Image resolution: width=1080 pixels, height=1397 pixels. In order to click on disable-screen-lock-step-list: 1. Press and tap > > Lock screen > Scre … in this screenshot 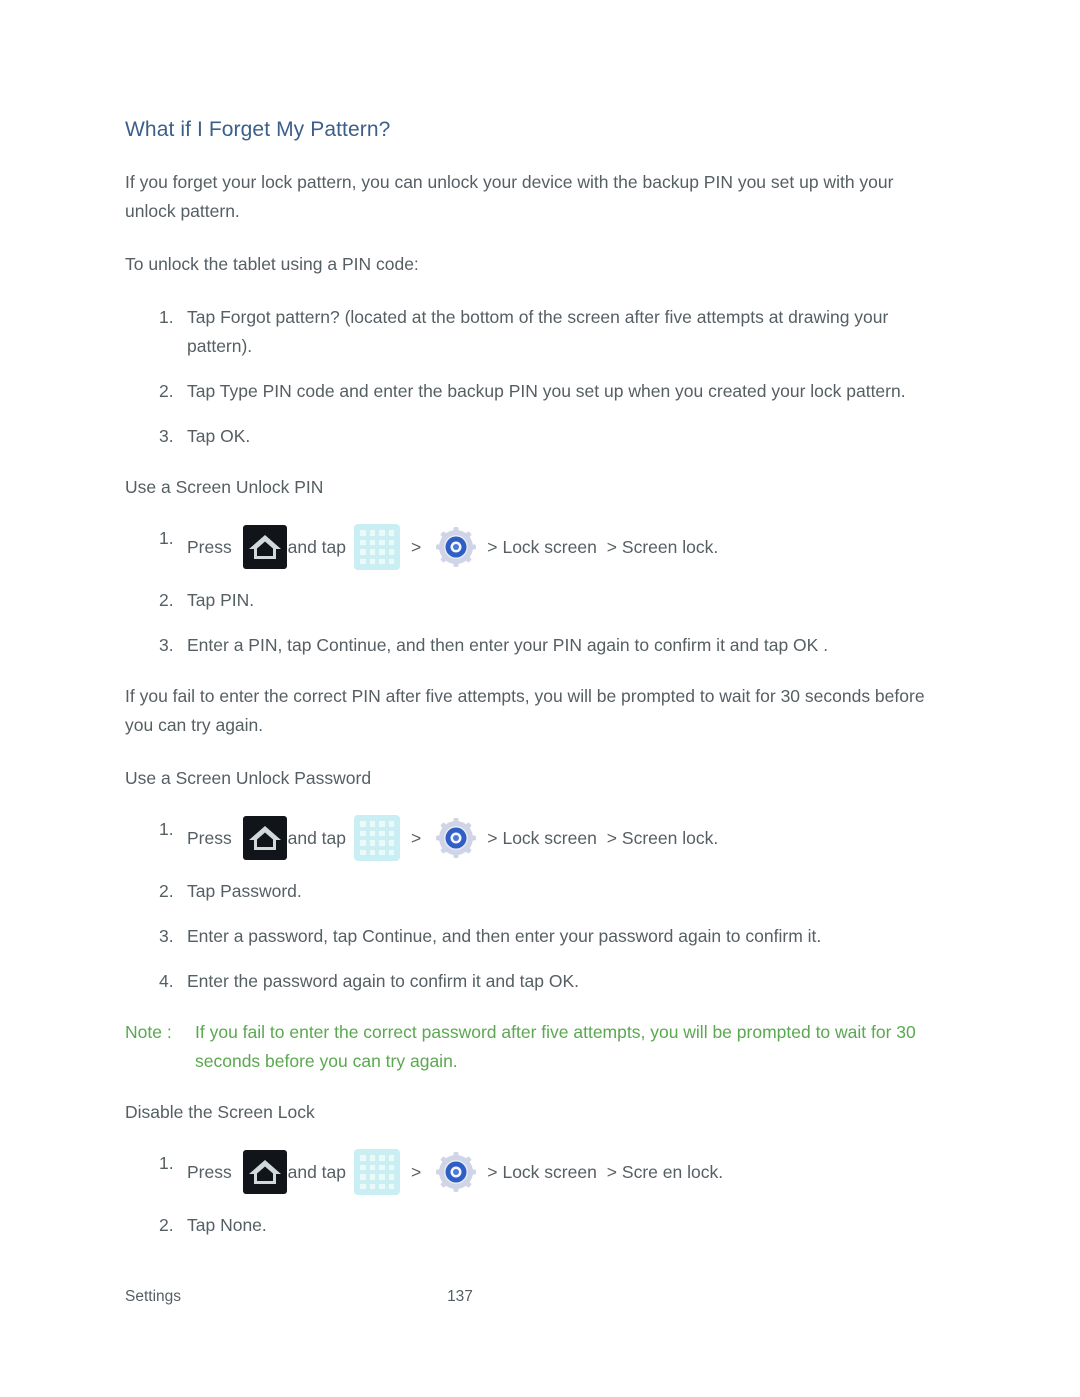, I will do `click(535, 1194)`.